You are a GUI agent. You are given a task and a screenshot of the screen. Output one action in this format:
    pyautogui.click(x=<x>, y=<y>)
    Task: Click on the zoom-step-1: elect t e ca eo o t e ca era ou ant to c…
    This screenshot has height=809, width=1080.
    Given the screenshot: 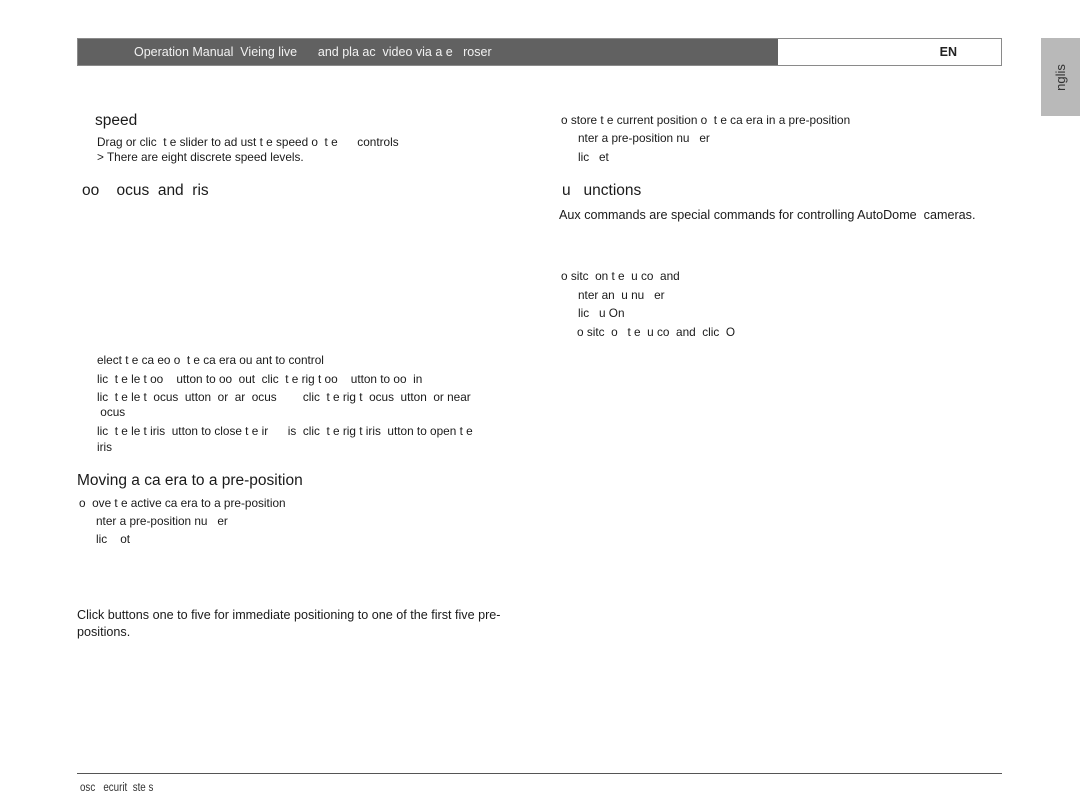 What is the action you would take?
    pyautogui.click(x=210, y=360)
    